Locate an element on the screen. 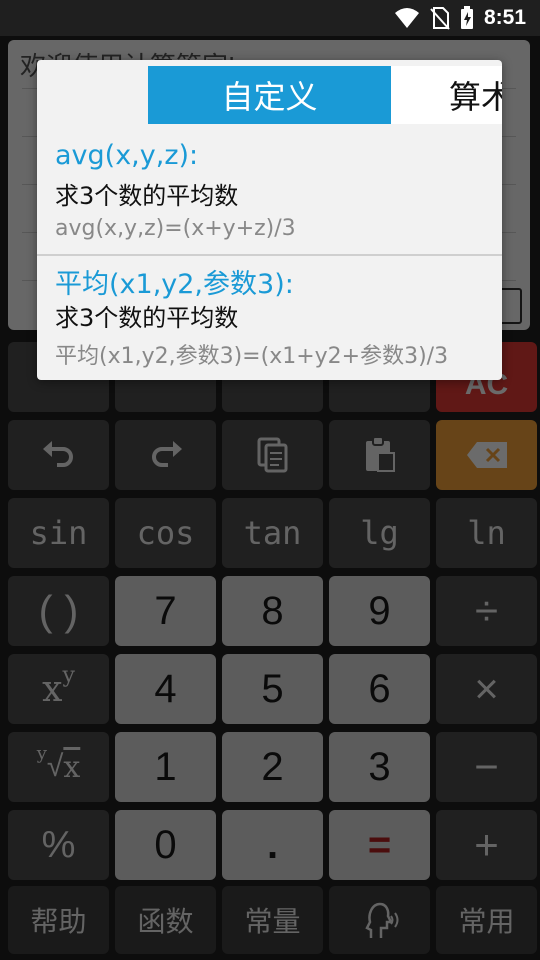 The width and height of the screenshot is (540, 960). lg-key: lg is located at coordinates (379, 533).